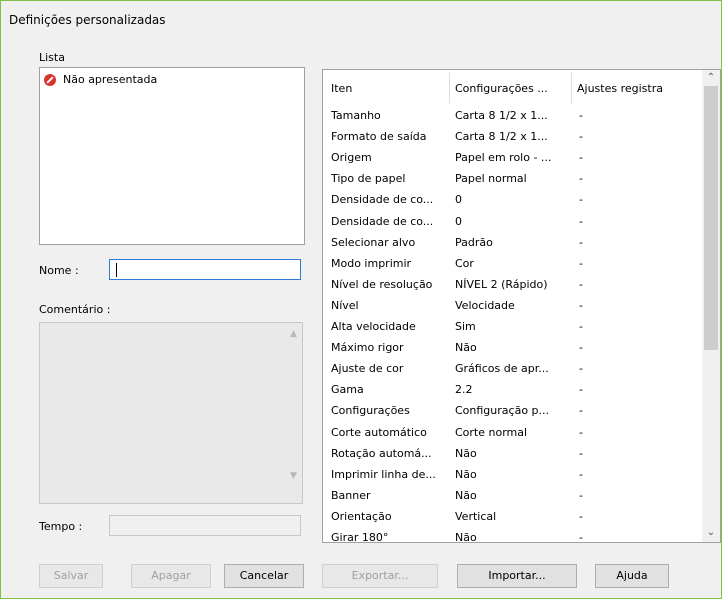 This screenshot has height=599, width=722. What do you see at coordinates (205, 269) in the screenshot?
I see `name-input` at bounding box center [205, 269].